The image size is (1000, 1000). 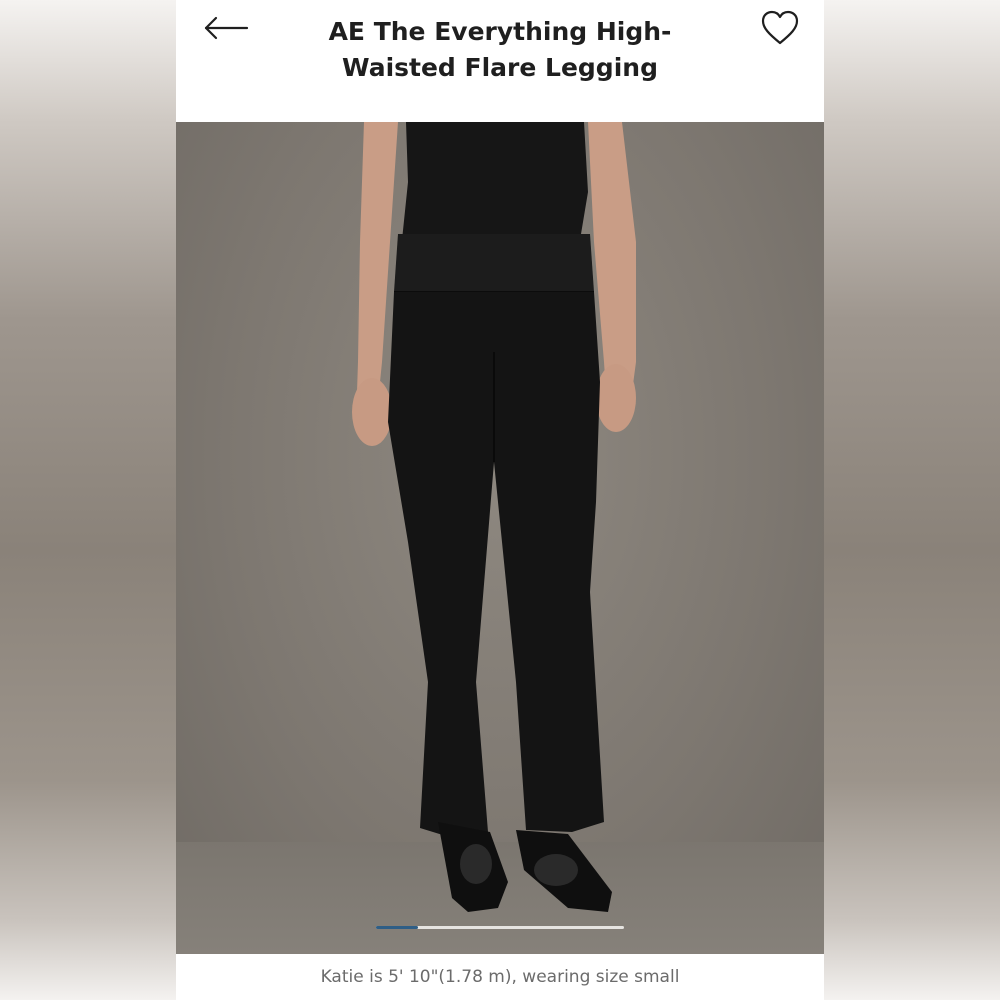 I want to click on favorite-button, so click(x=780, y=28).